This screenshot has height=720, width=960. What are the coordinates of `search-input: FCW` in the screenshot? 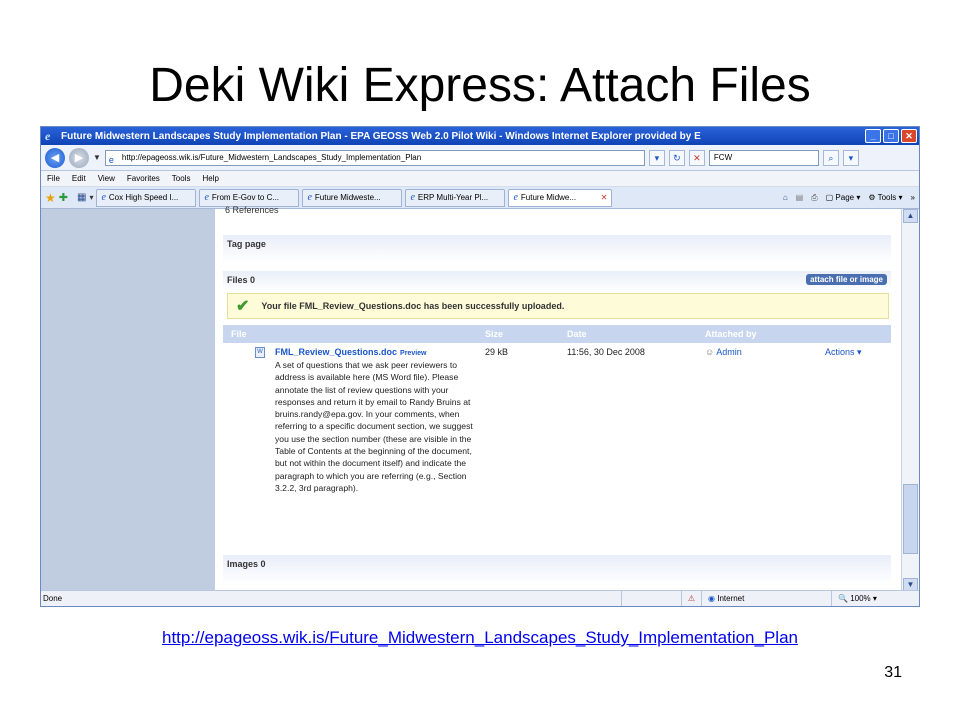 It's located at (763, 157).